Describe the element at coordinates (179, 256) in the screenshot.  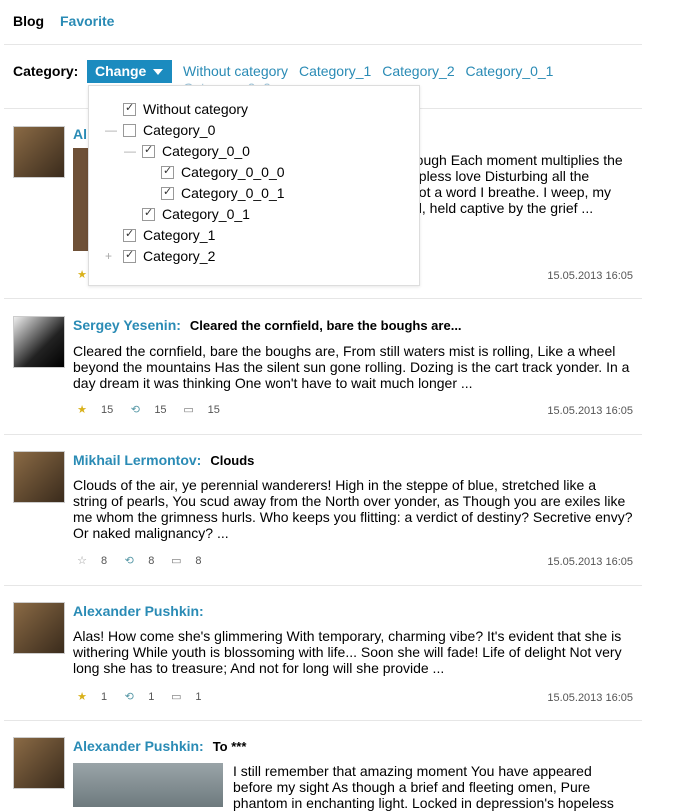
I see `item-label: Category_2` at that location.